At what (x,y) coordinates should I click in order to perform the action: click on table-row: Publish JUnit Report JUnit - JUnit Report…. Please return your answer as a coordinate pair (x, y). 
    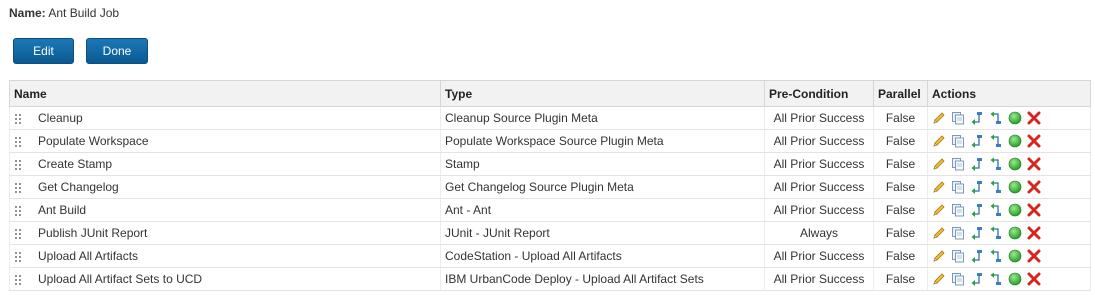
    Looking at the image, I should click on (550, 233).